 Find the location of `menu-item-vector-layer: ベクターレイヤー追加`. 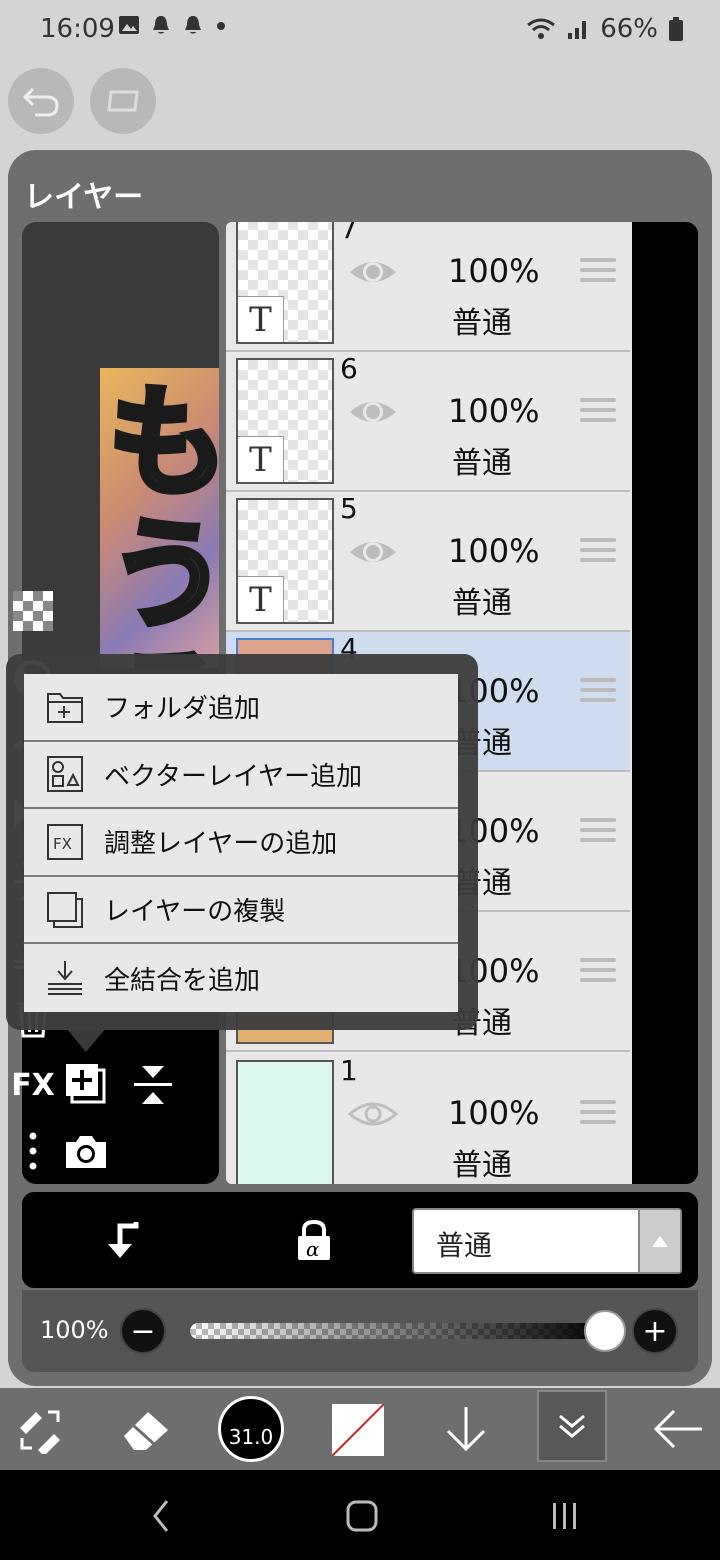

menu-item-vector-layer: ベクターレイヤー追加 is located at coordinates (241, 776).